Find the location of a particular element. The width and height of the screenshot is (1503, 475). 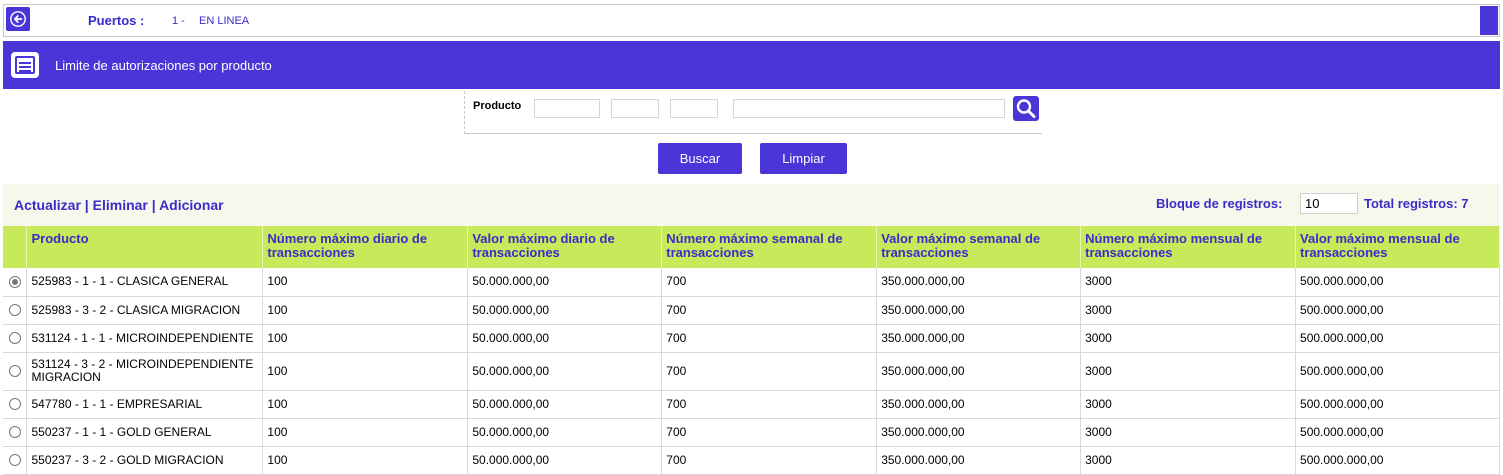

back-button is located at coordinates (18, 19).